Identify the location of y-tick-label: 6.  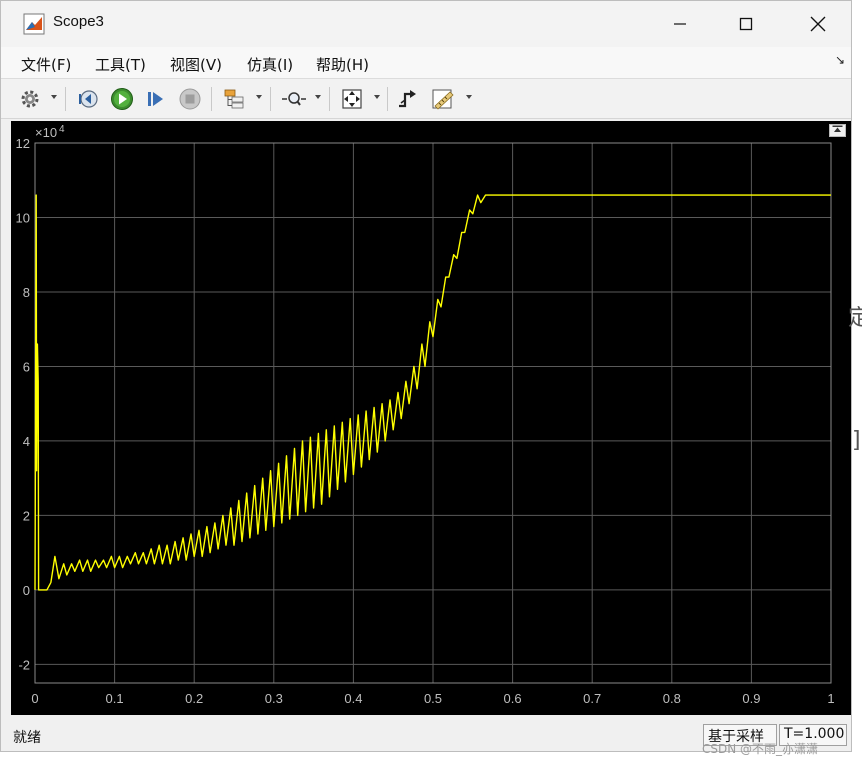
(26, 366).